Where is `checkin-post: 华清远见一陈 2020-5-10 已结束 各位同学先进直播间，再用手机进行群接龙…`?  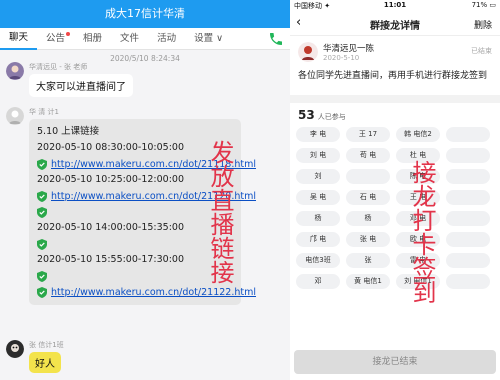 checkin-post: 华清远见一陈 2020-5-10 已结束 各位同学先进直播间，再用手机进行群接龙… is located at coordinates (395, 62).